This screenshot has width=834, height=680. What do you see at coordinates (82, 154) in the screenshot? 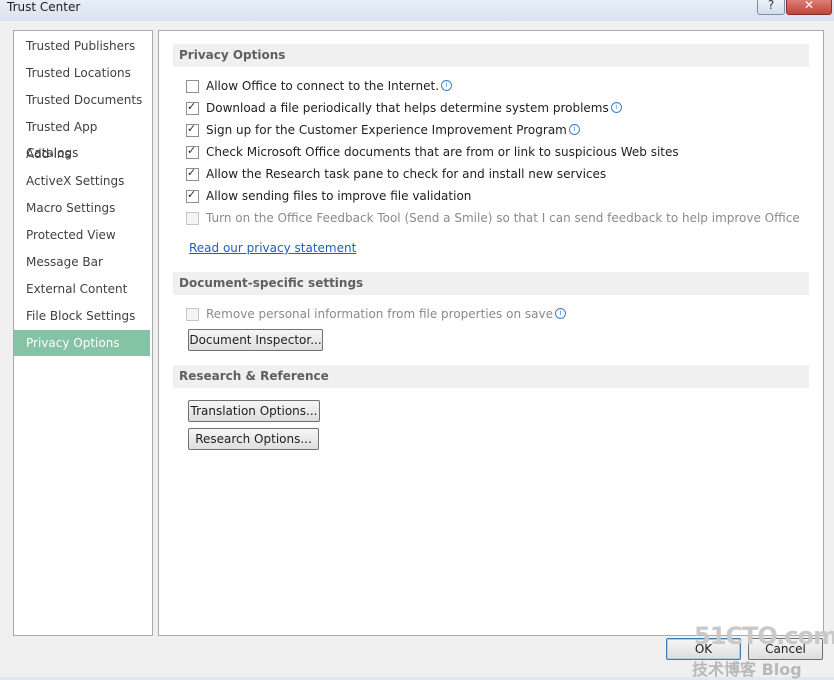
I see `nav-item-add-ins: Add-ins` at bounding box center [82, 154].